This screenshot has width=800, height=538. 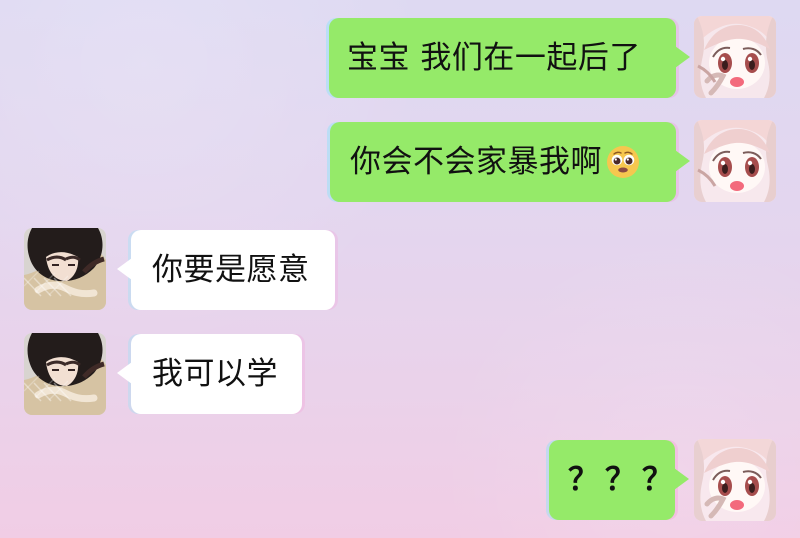 What do you see at coordinates (215, 373) in the screenshot?
I see `message-text: 我可以学` at bounding box center [215, 373].